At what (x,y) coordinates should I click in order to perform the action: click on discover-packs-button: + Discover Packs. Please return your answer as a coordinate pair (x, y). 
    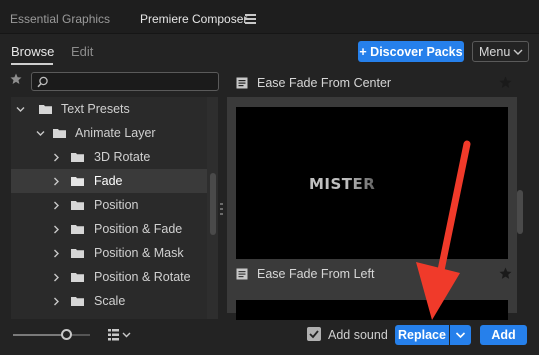
    Looking at the image, I should click on (411, 51).